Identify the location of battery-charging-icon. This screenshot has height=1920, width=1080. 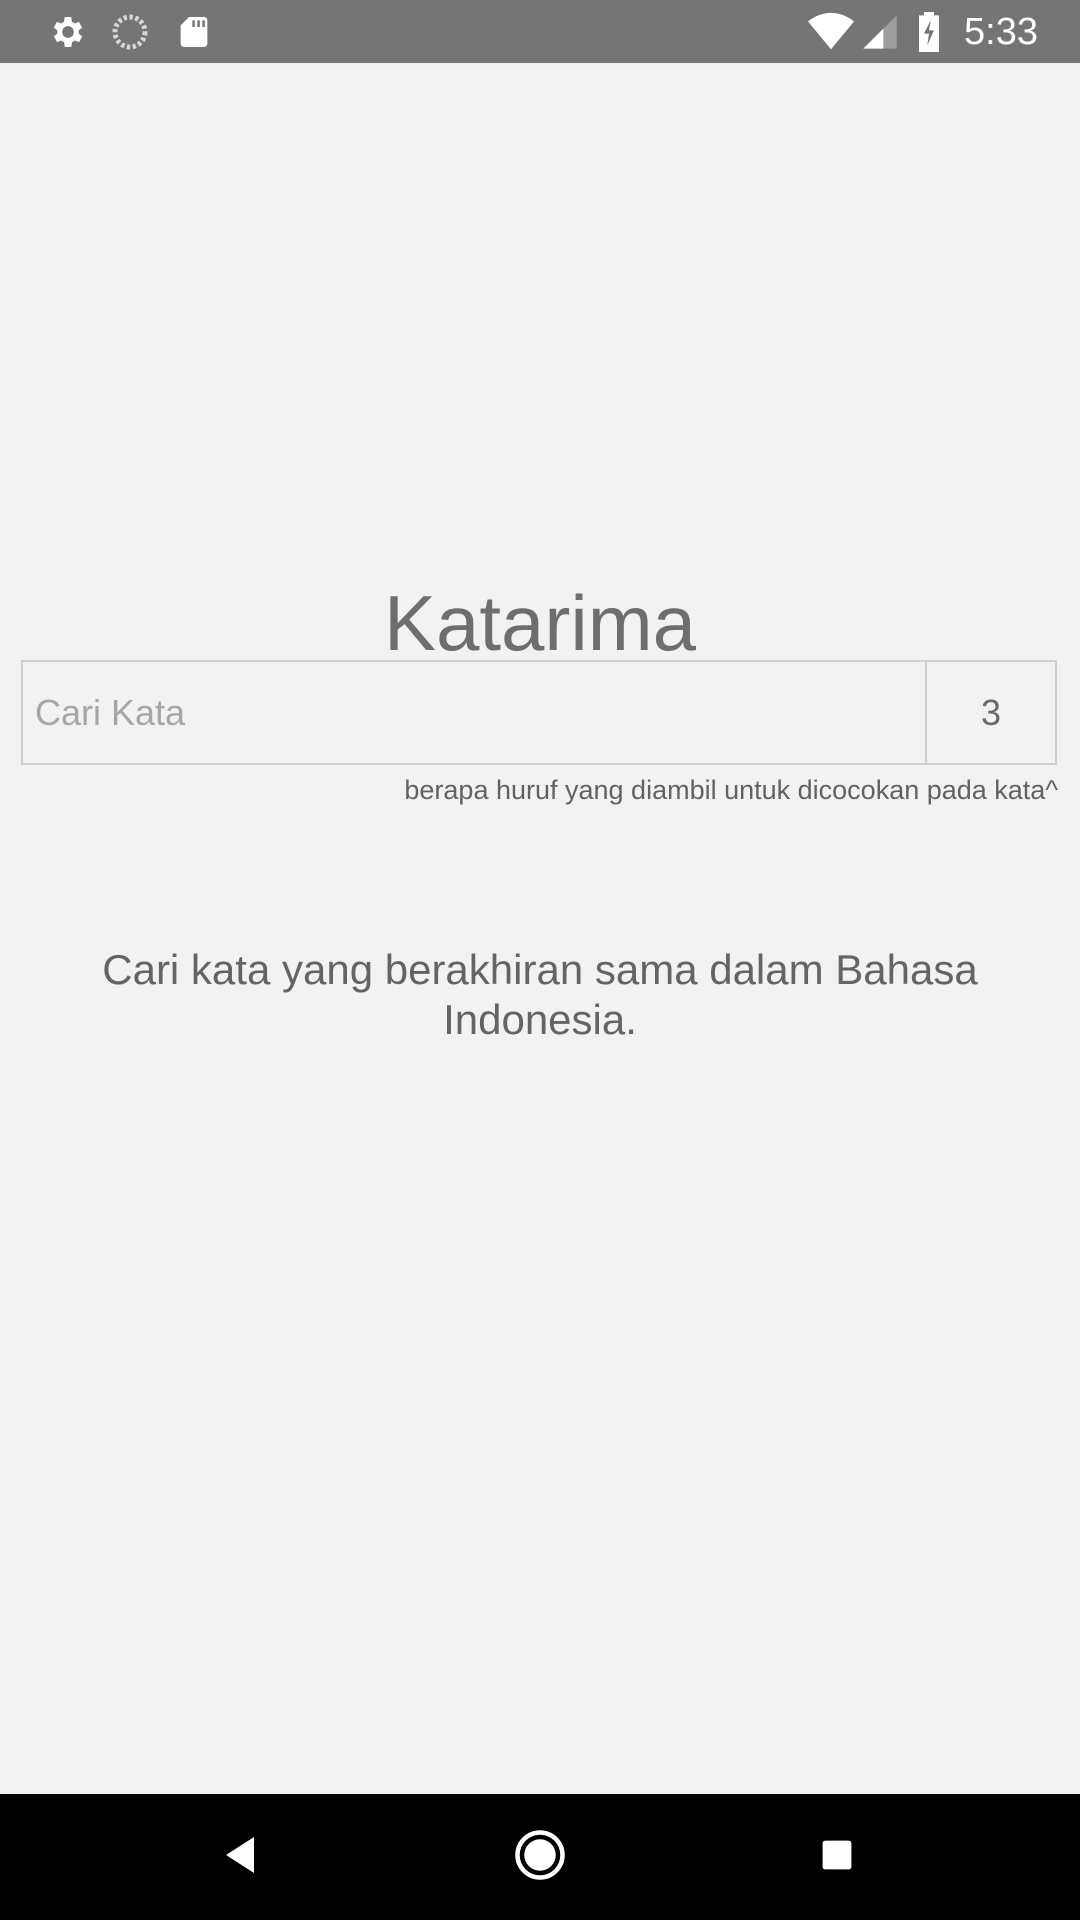
(929, 32).